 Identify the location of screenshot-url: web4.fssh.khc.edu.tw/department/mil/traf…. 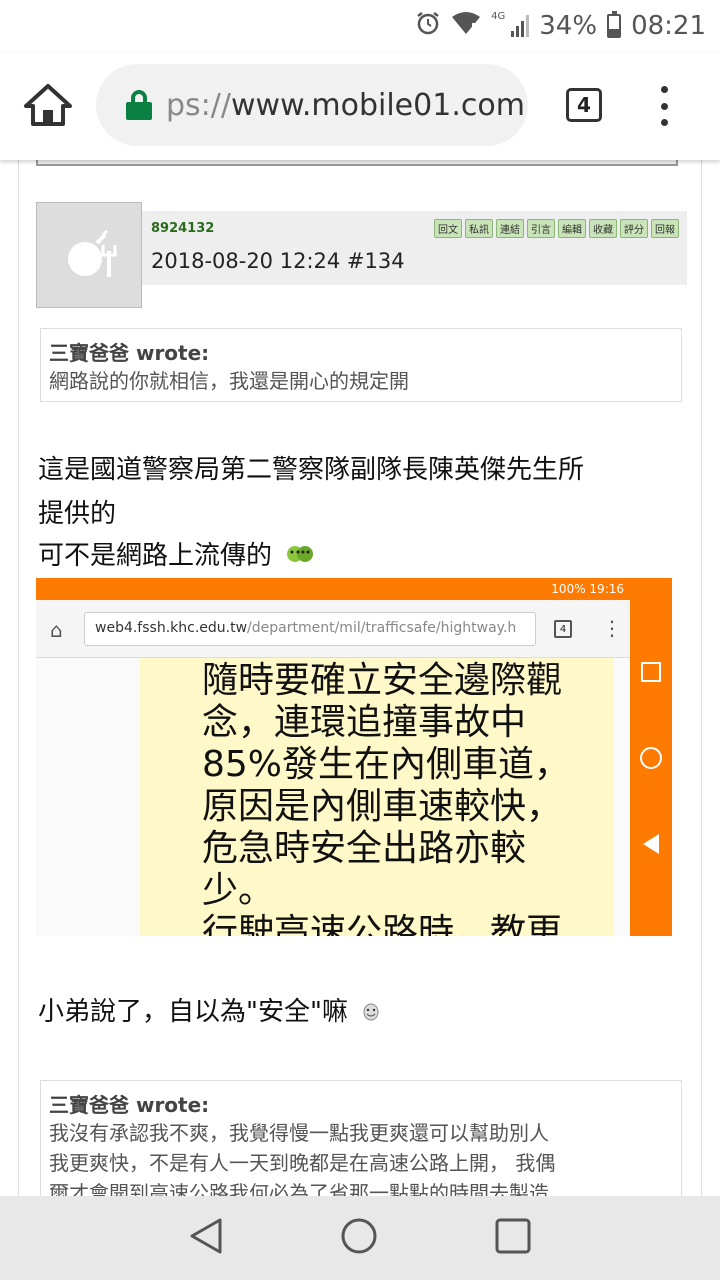
(310, 629).